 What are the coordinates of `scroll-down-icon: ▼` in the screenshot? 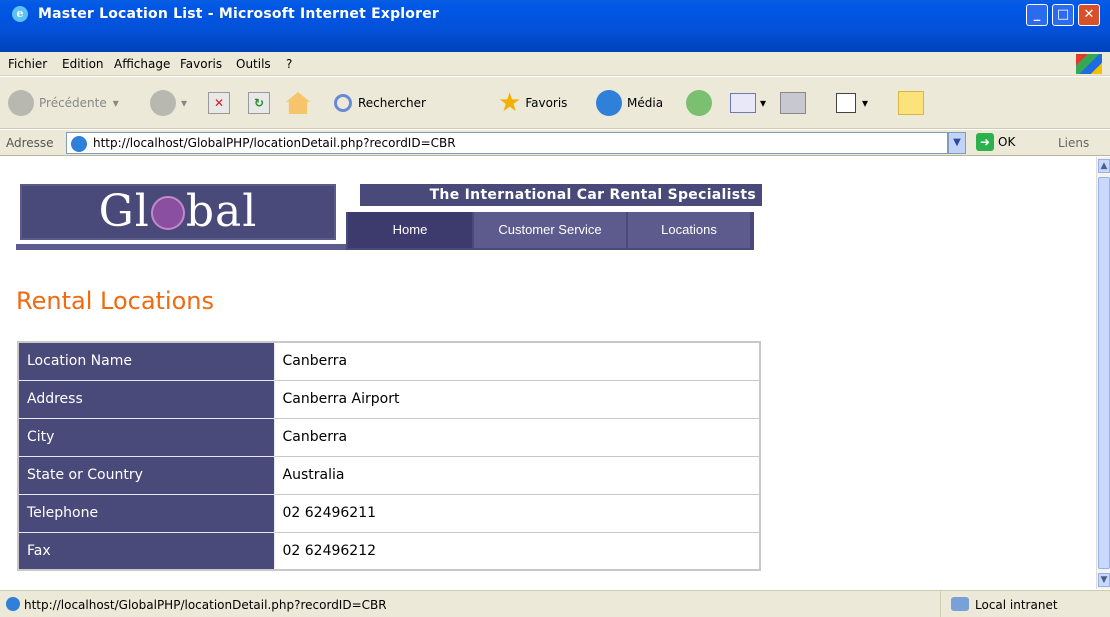 It's located at (1104, 580).